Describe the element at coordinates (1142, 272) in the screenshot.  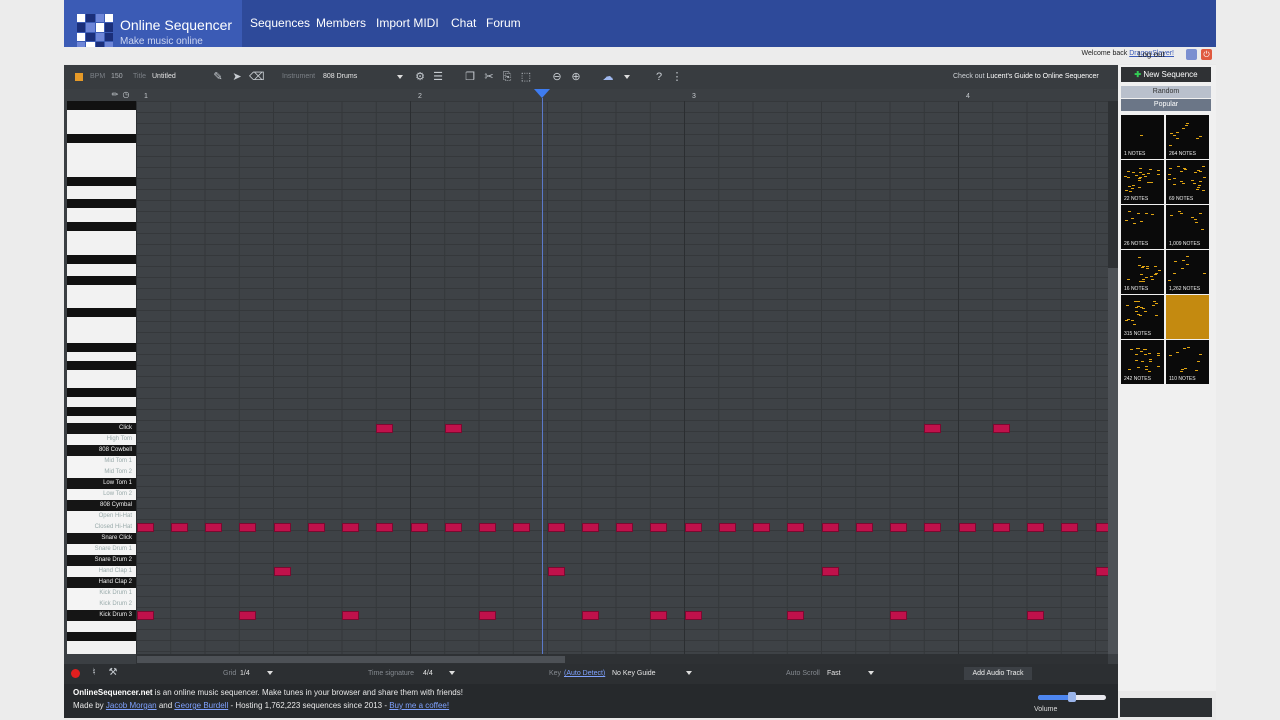
I see `sequence-thumbnail: 16 NOTES` at that location.